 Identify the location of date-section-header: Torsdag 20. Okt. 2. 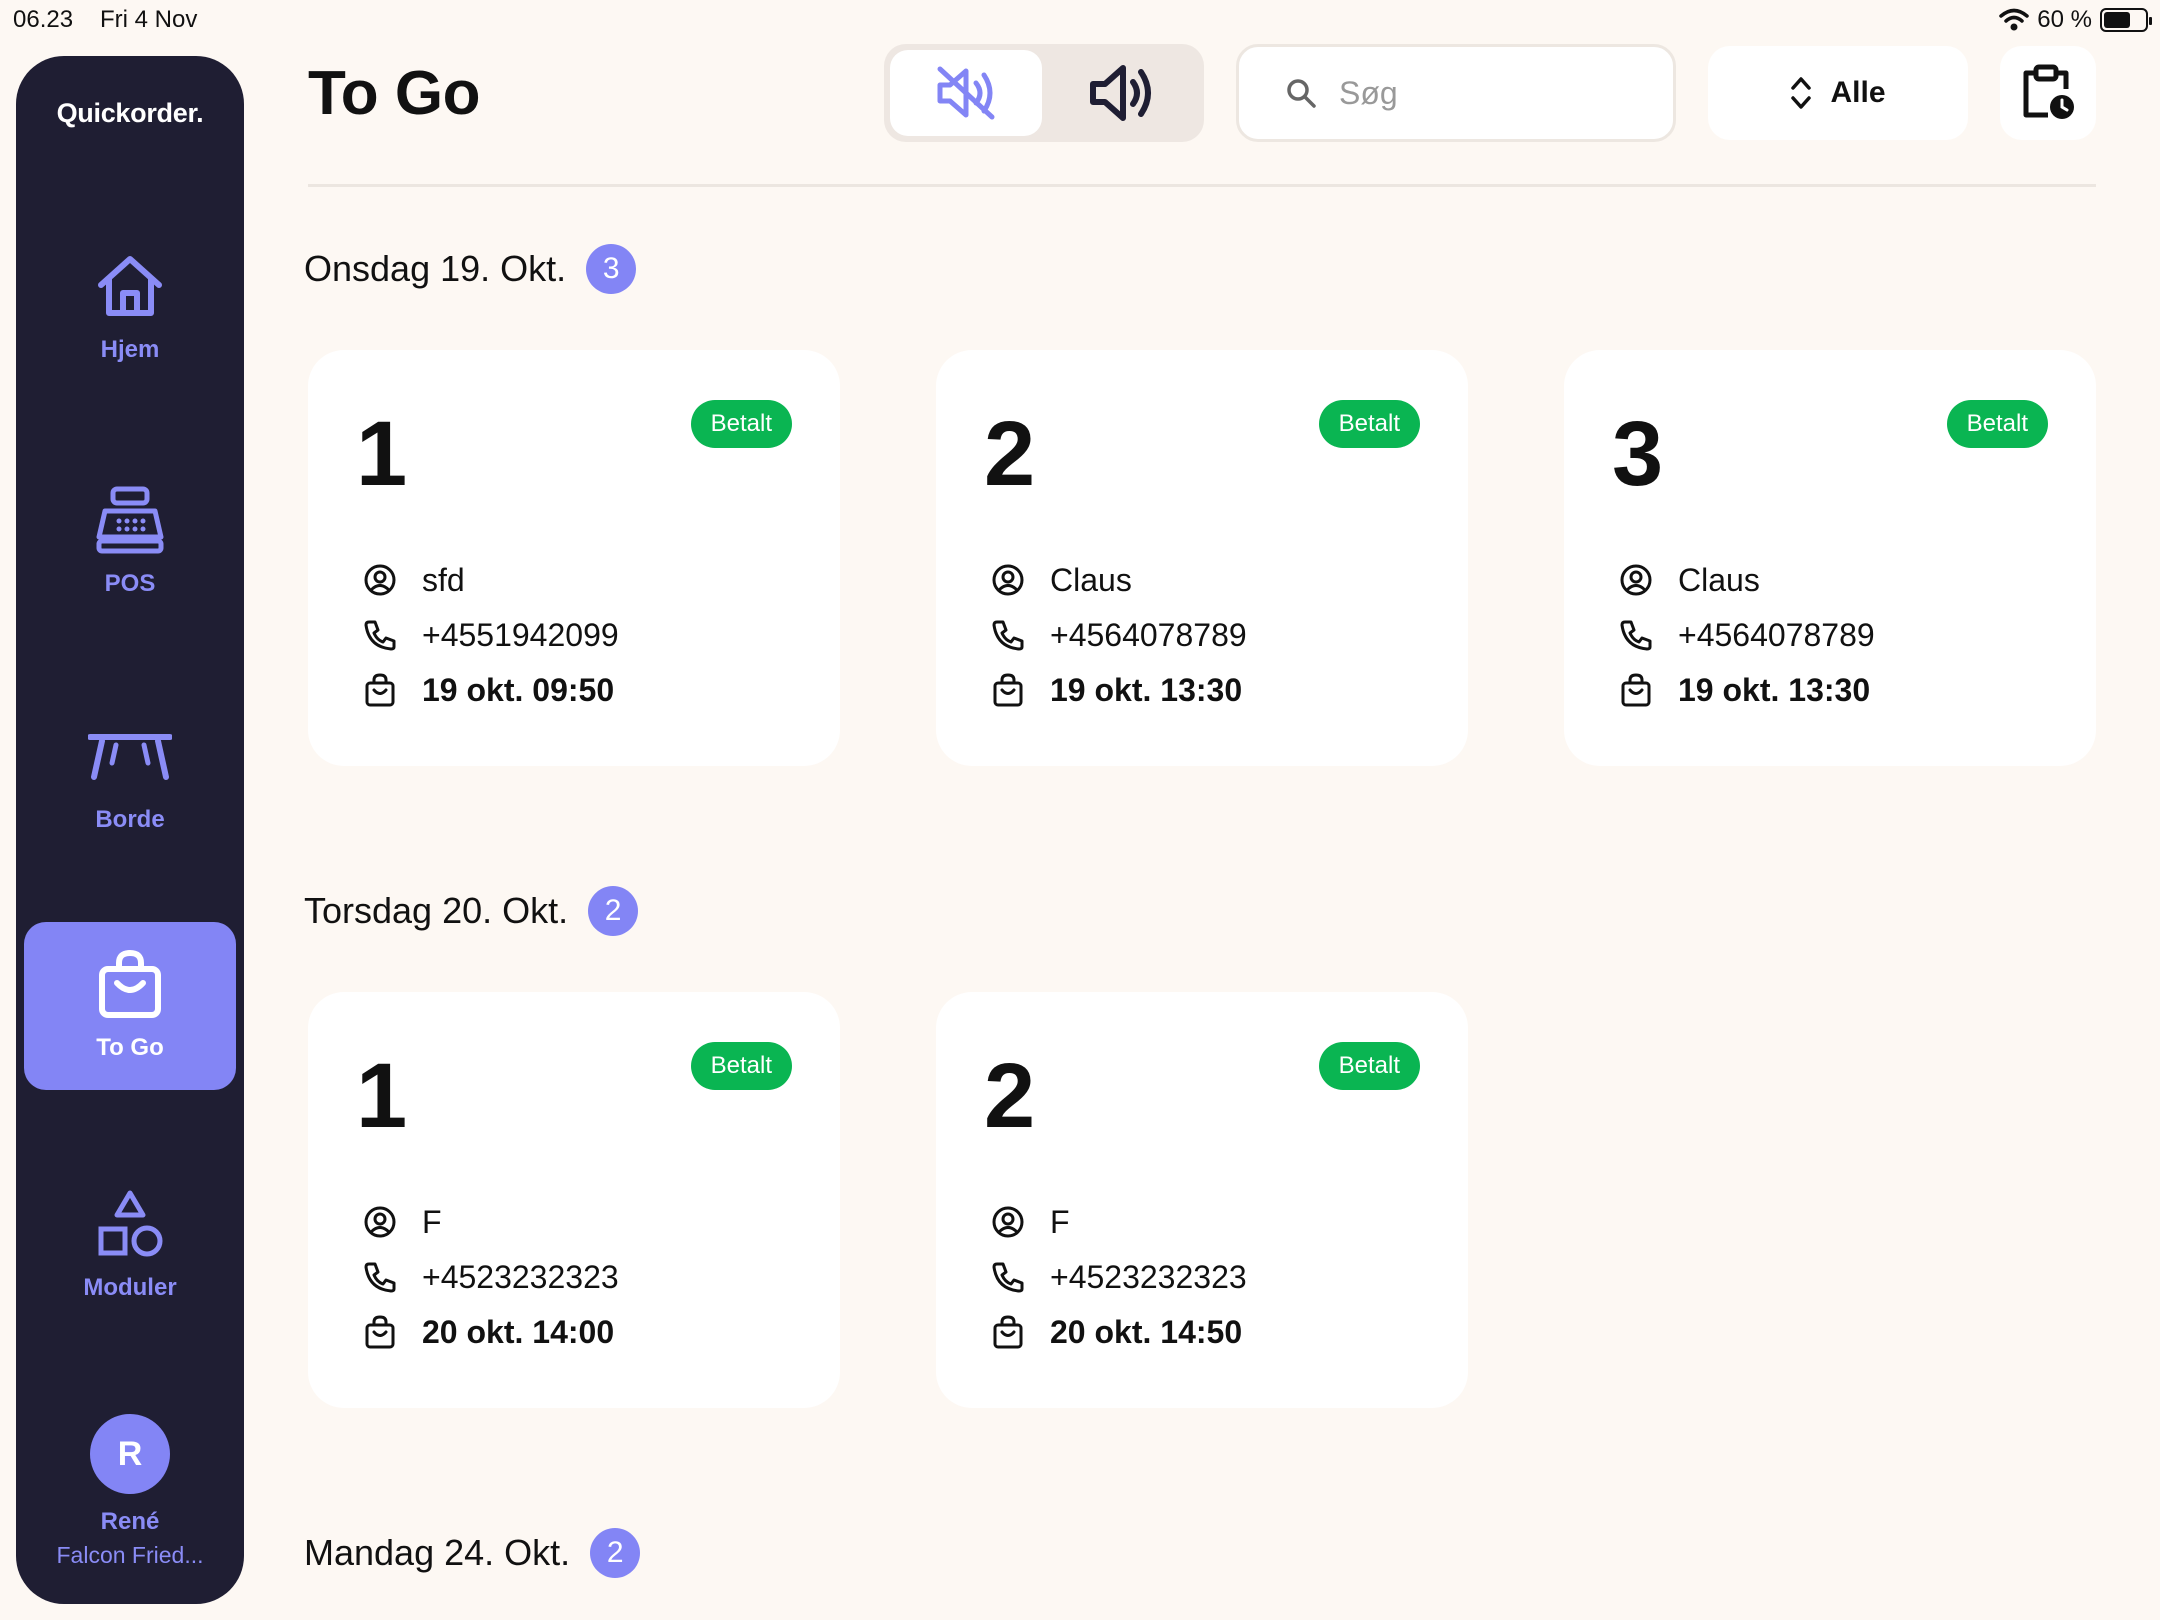
(471, 911).